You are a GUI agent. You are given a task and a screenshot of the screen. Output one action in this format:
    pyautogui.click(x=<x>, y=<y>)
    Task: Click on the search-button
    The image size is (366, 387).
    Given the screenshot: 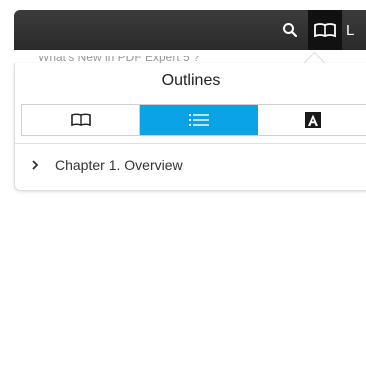 What is the action you would take?
    pyautogui.click(x=290, y=30)
    